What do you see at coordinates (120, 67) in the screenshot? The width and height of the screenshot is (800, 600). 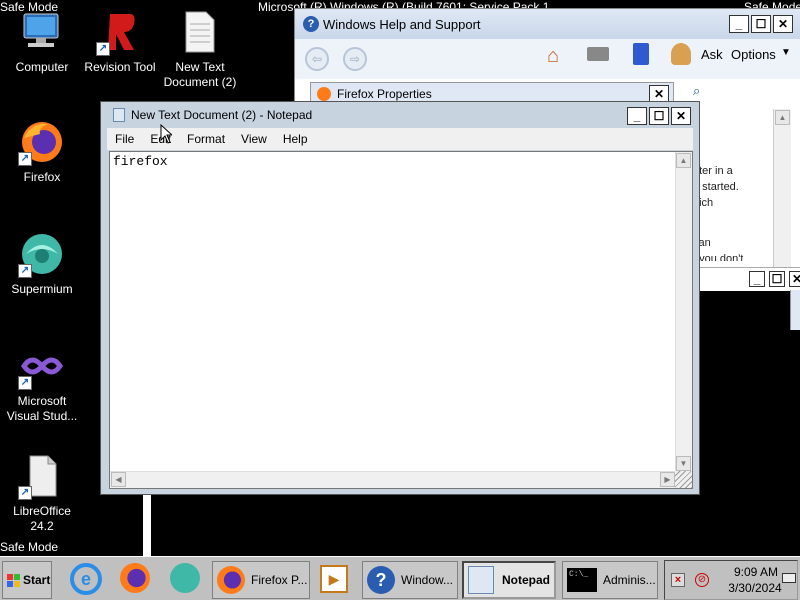 I see `desktop-icon-label: Revision Tool` at bounding box center [120, 67].